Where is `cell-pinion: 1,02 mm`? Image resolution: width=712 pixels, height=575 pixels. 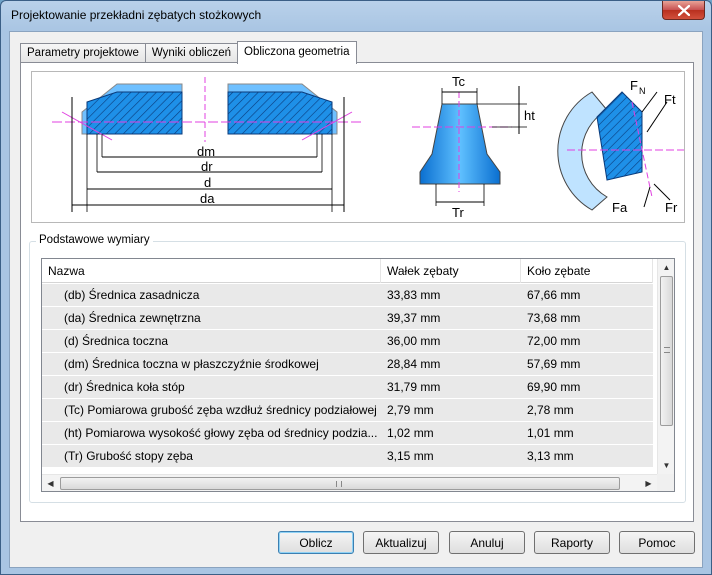 cell-pinion: 1,02 mm is located at coordinates (410, 433).